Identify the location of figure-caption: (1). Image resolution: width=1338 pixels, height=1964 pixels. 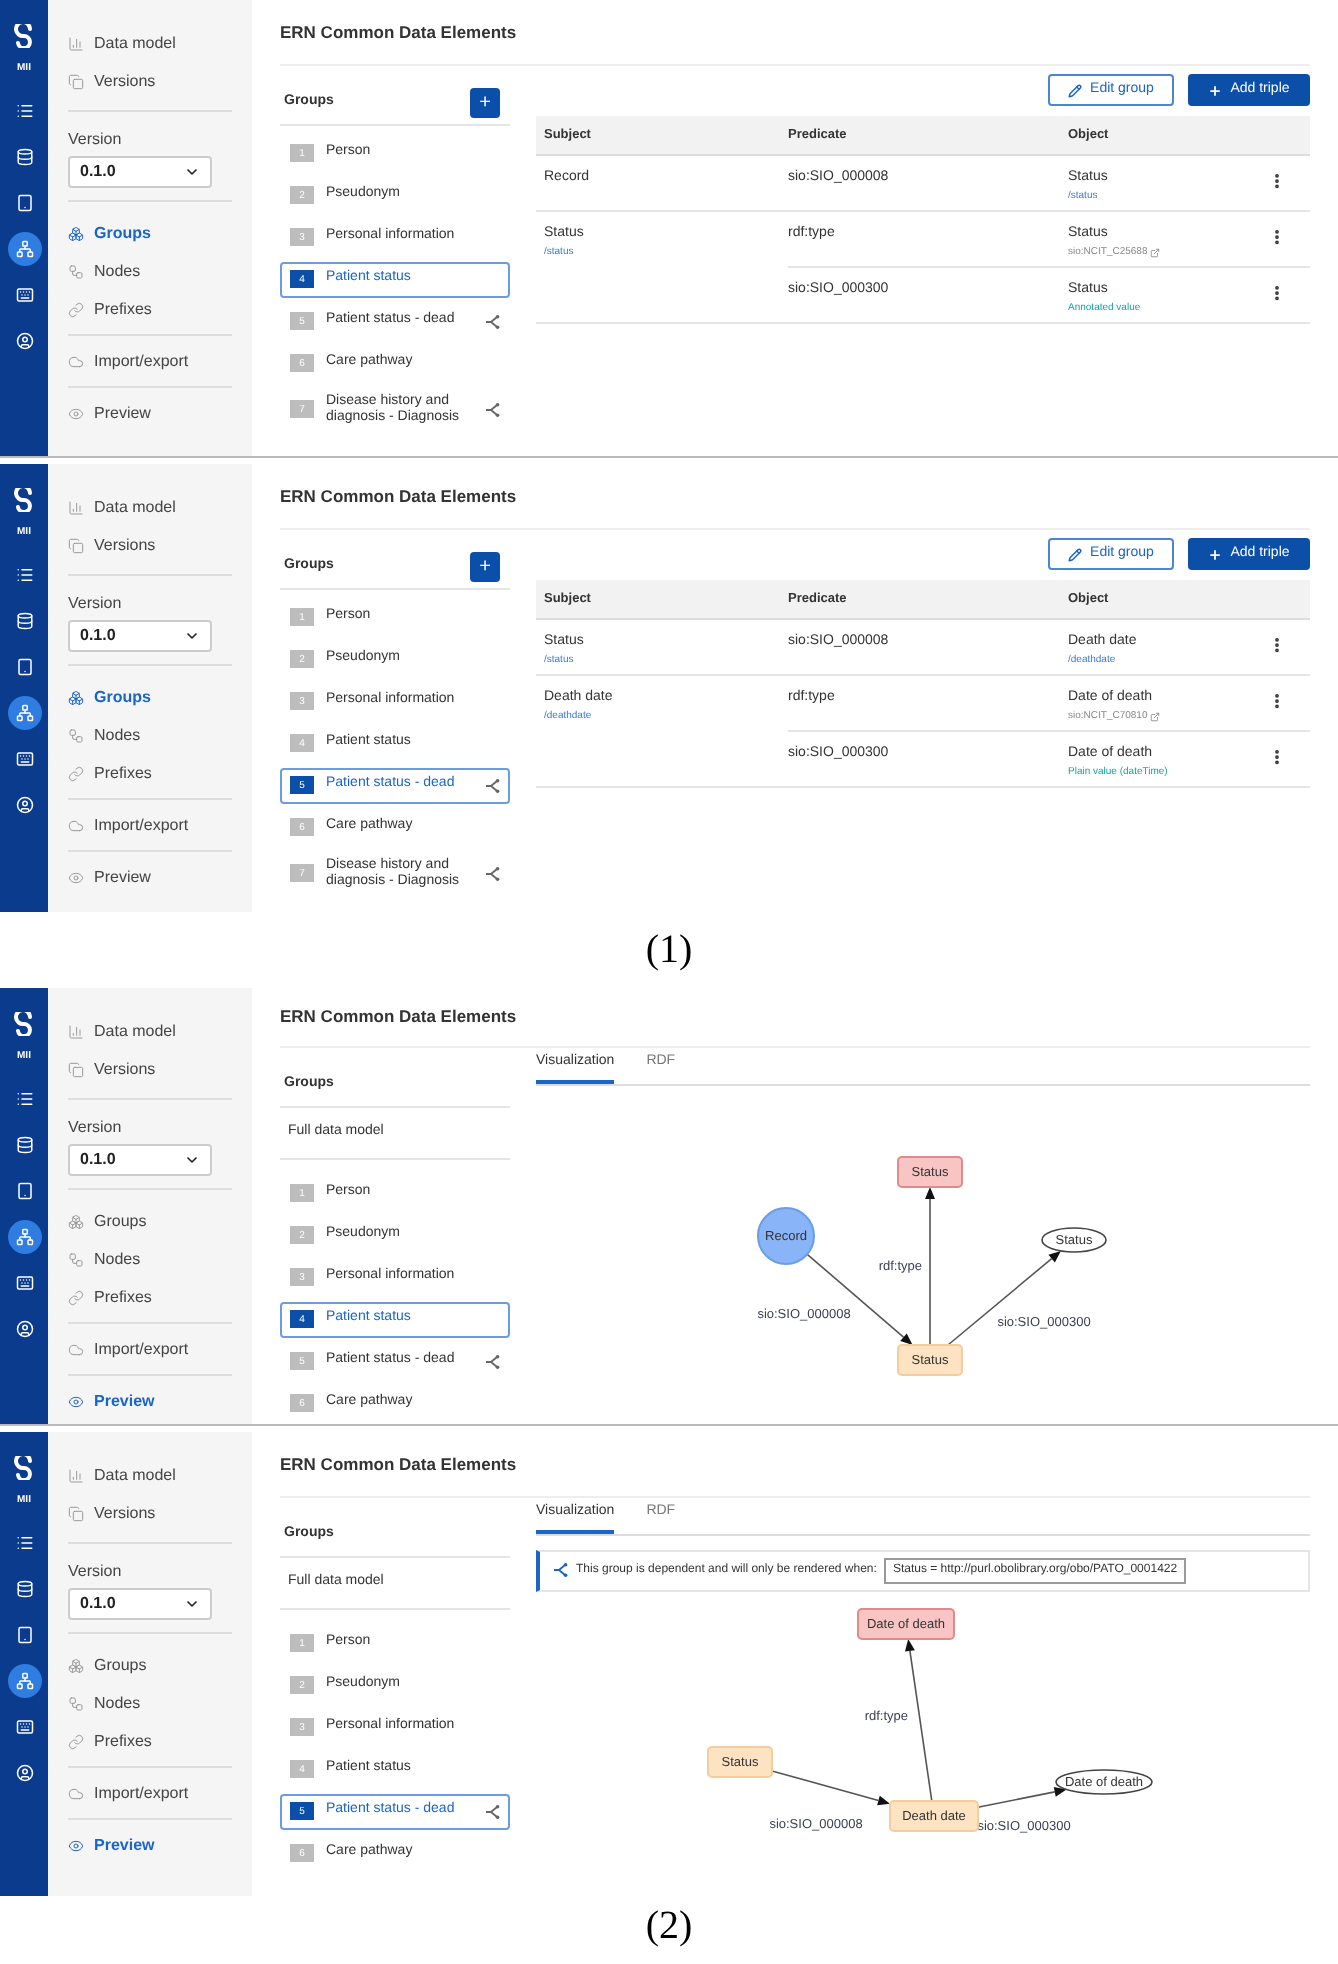
(669, 951).